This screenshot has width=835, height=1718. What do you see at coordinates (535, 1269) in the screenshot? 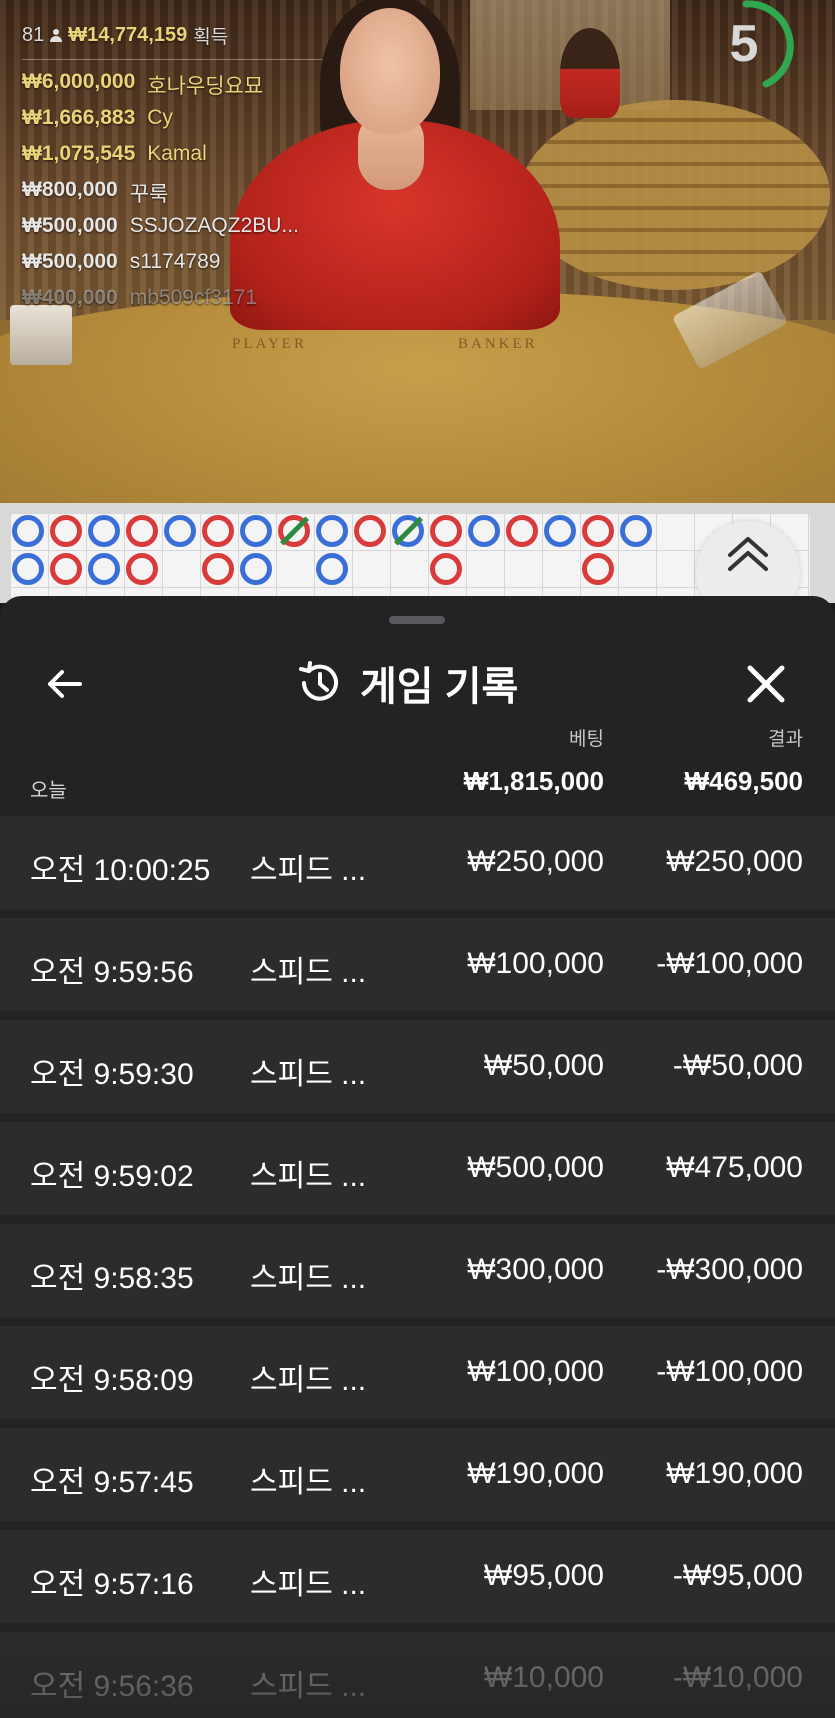
I see `row-bet: ₩300,000` at bounding box center [535, 1269].